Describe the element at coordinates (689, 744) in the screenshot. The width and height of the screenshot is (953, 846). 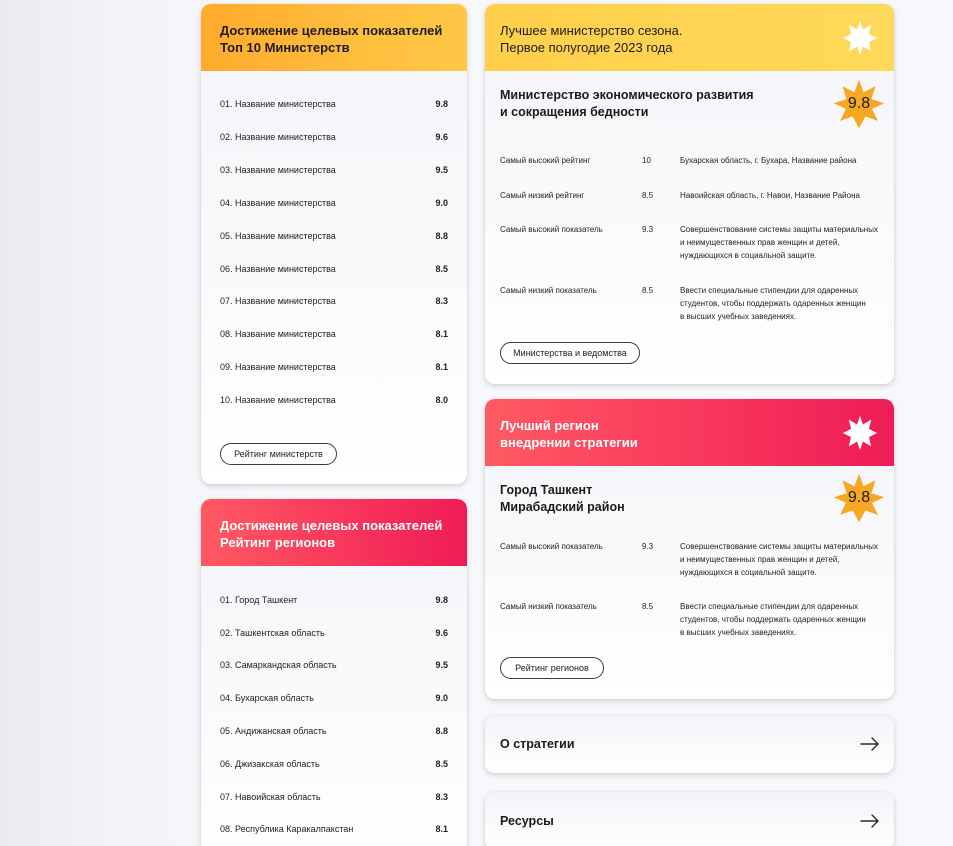
I see `about-strategy-link: О стратегии` at that location.